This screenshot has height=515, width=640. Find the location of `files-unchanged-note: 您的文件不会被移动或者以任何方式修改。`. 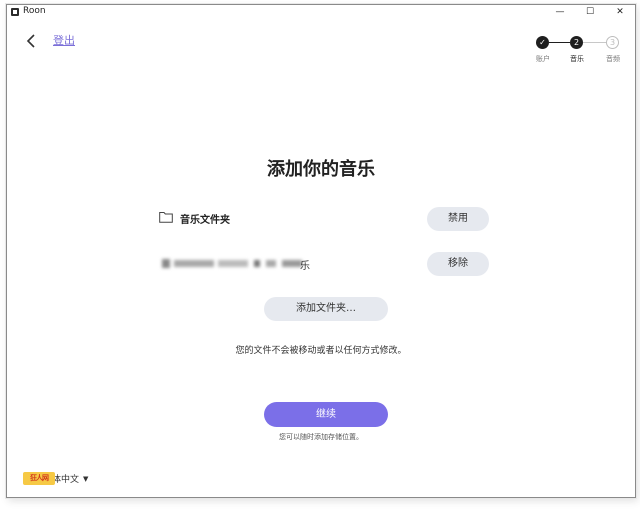

files-unchanged-note: 您的文件不会被移动或者以任何方式修改。 is located at coordinates (321, 351).